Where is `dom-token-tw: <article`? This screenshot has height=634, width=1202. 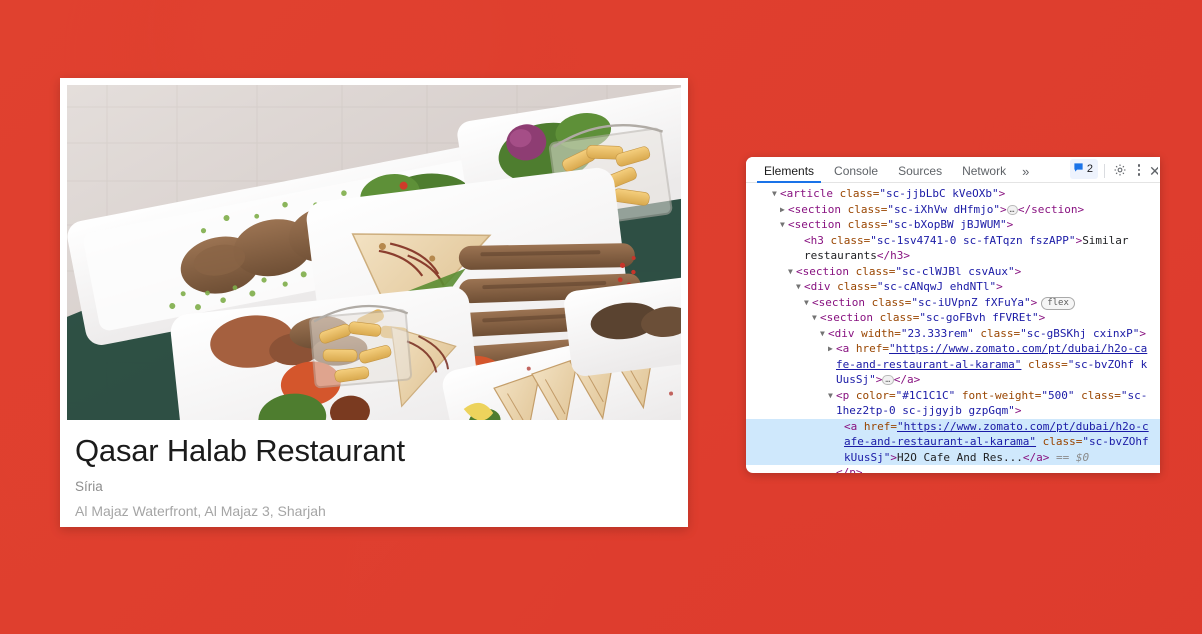 dom-token-tw: <article is located at coordinates (810, 193).